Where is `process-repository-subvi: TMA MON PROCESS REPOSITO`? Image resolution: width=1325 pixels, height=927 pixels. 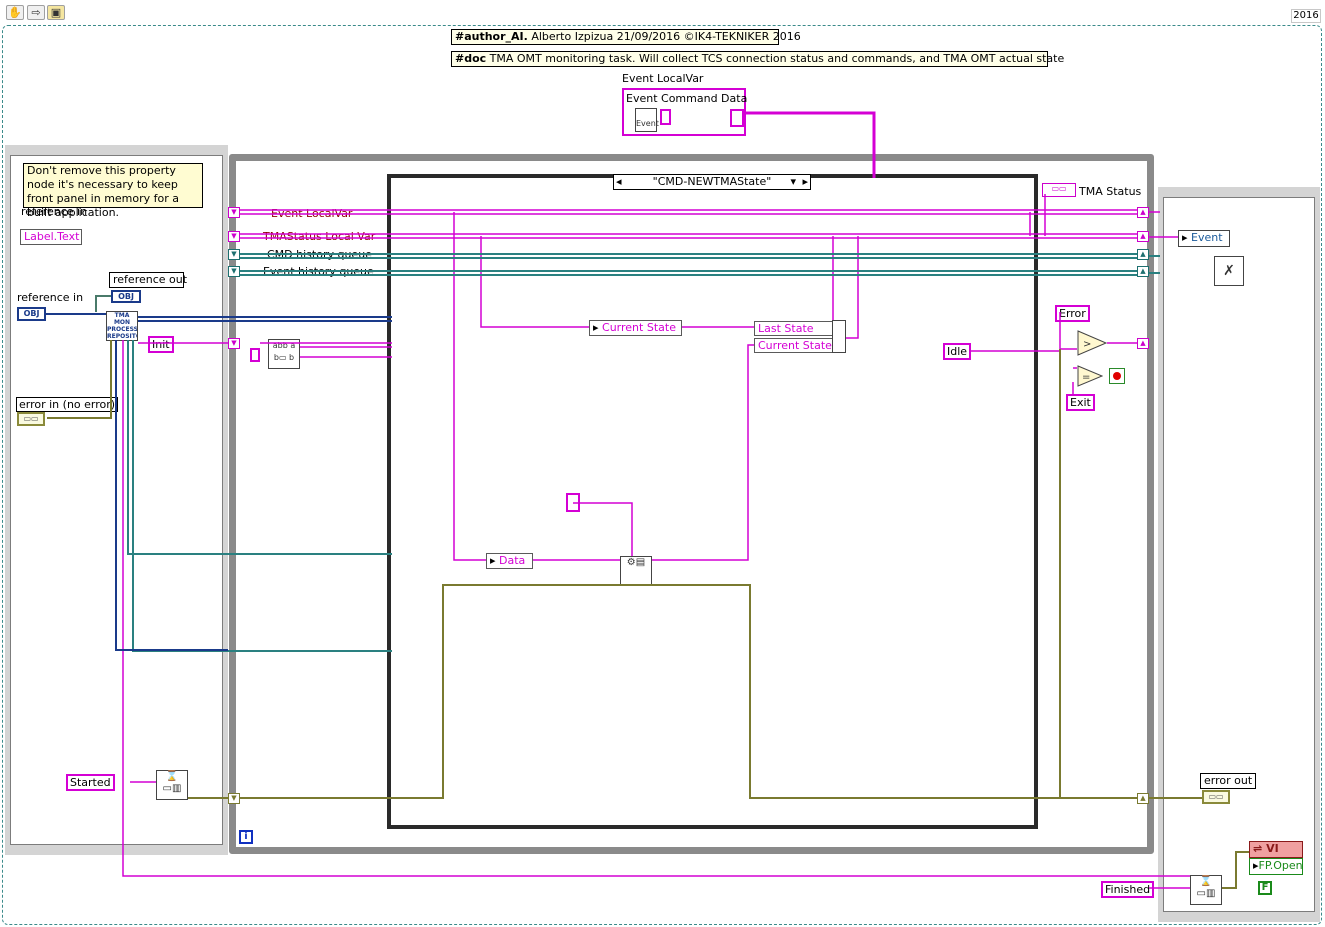 process-repository-subvi: TMA MON PROCESS REPOSITO is located at coordinates (122, 326).